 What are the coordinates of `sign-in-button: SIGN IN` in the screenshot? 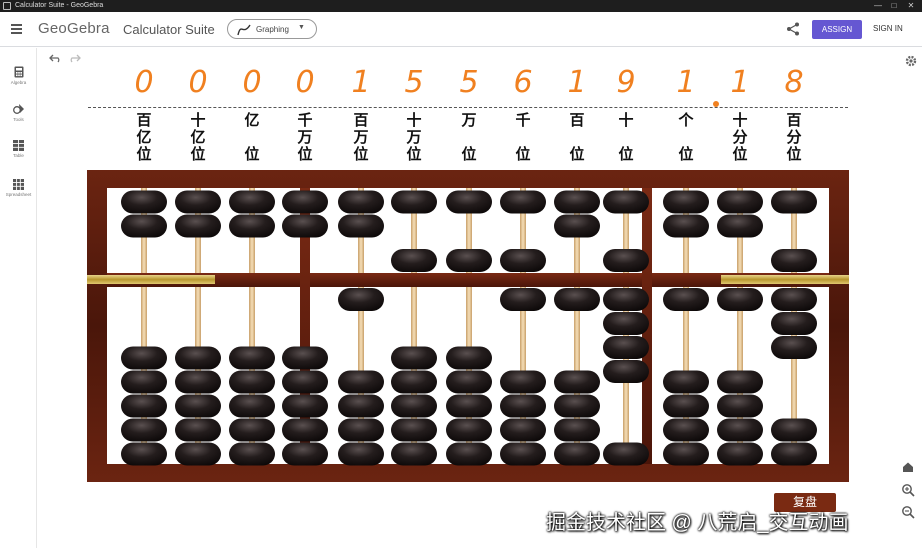 It's located at (888, 28).